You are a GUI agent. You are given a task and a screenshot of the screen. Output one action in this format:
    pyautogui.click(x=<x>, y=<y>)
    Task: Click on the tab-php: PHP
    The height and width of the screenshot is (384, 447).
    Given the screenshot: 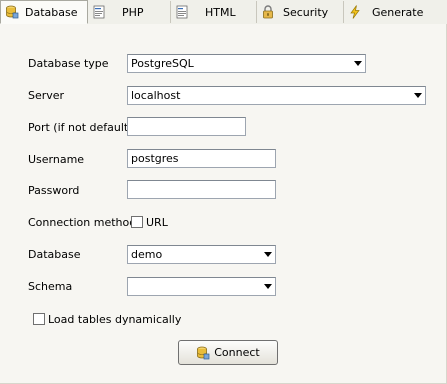 What is the action you would take?
    pyautogui.click(x=129, y=12)
    